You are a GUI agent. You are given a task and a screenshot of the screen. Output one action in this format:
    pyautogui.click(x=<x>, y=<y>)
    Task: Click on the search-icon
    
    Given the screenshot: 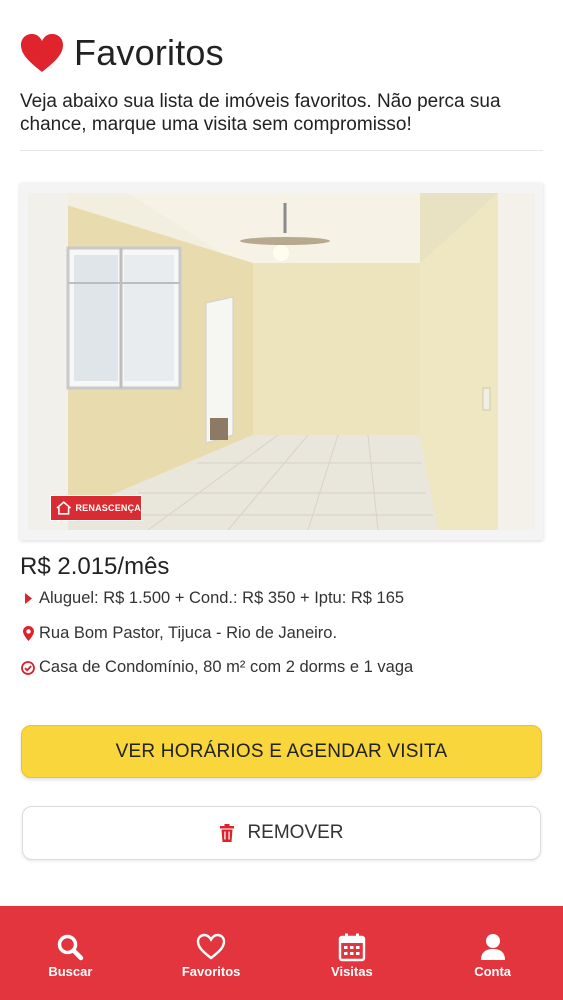 What is the action you would take?
    pyautogui.click(x=71, y=947)
    